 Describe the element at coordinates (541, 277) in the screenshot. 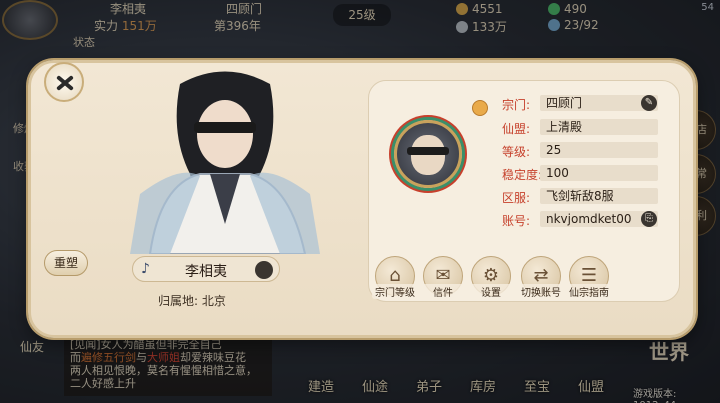

I see `switch-account-button: ⇄ 切换账号` at that location.